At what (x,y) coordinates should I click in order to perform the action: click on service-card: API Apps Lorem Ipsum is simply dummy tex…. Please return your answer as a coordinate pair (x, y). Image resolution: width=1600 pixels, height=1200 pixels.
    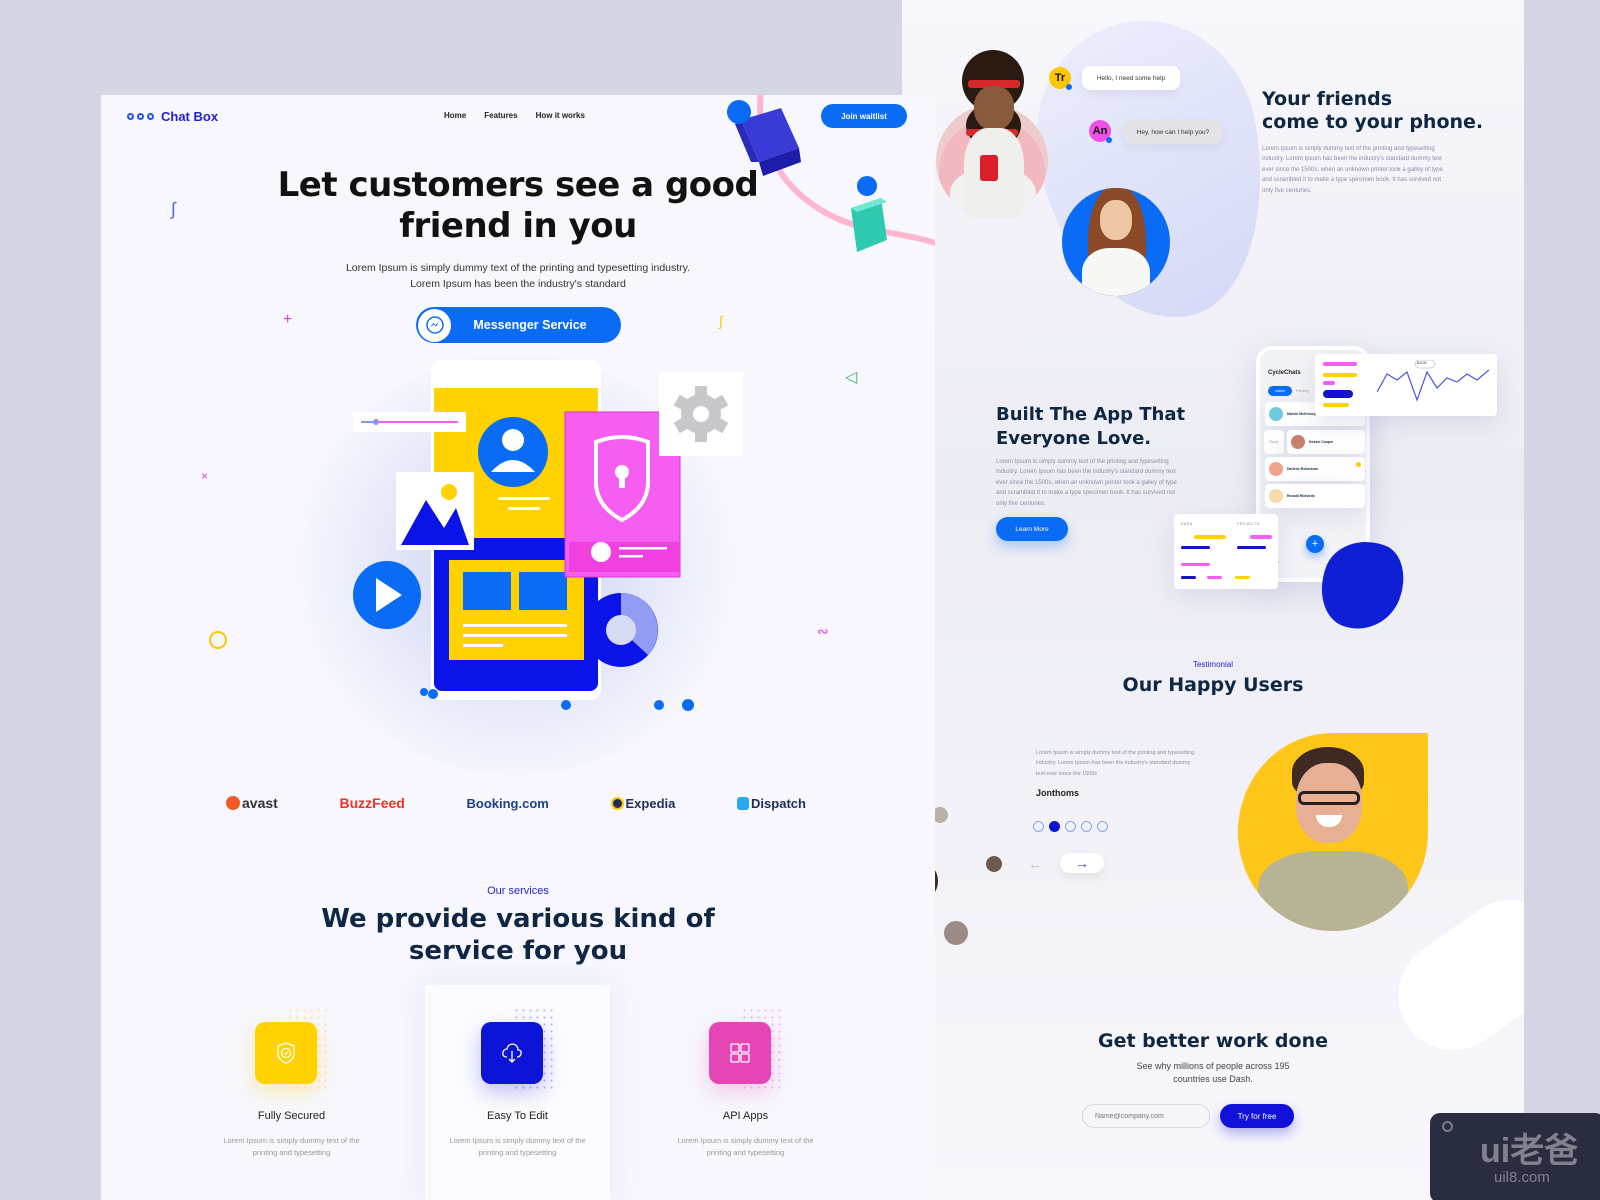
    Looking at the image, I should click on (745, 1092).